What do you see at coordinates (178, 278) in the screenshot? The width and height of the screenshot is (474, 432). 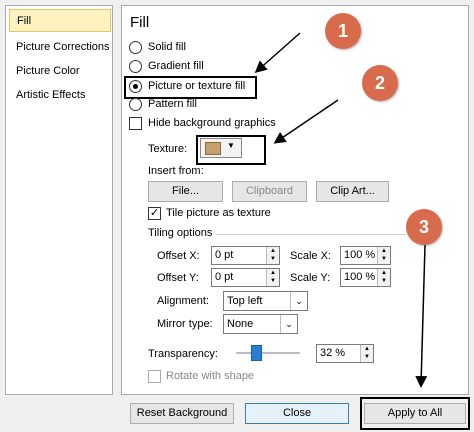 I see `offset-y-label: Offset Y:` at bounding box center [178, 278].